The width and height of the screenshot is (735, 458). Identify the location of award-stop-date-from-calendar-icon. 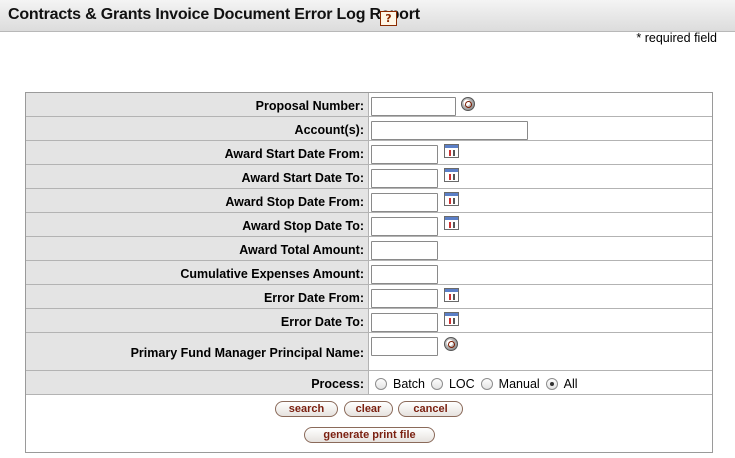
(451, 199).